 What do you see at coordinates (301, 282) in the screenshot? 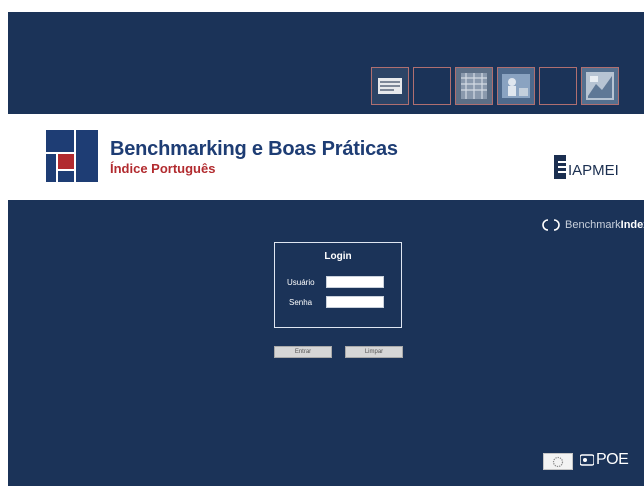
I see `user-label: Usuário` at bounding box center [301, 282].